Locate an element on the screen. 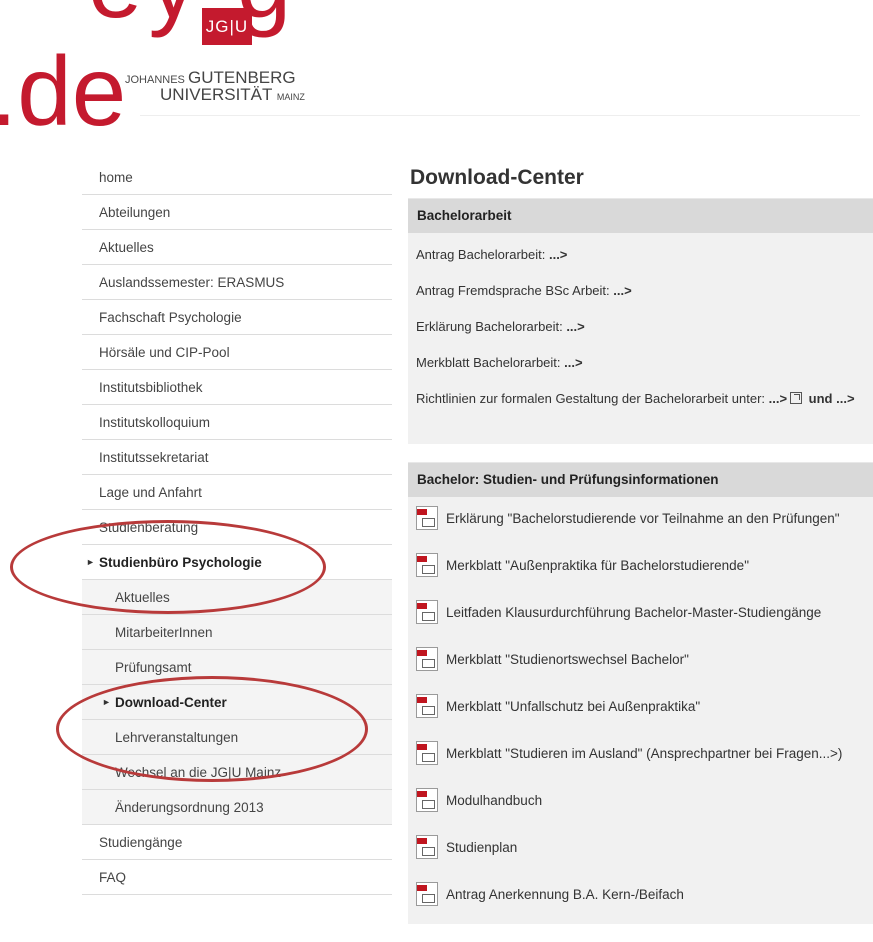 The image size is (873, 942). sidebar-item-studiengaenge: Studiengänge is located at coordinates (237, 842).